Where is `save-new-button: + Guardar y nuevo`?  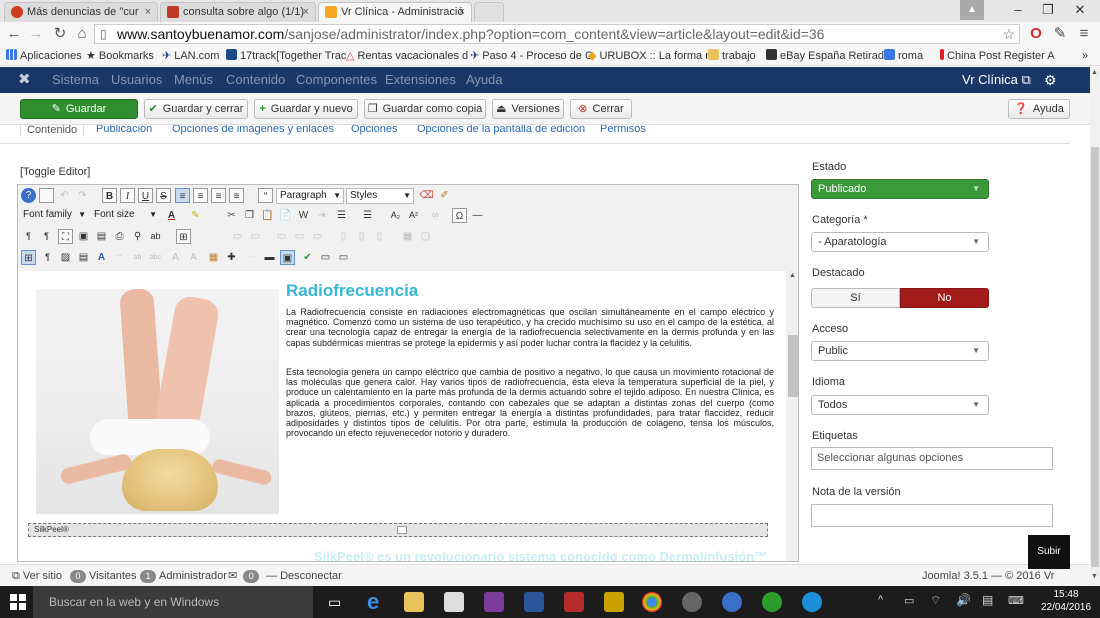 save-new-button: + Guardar y nuevo is located at coordinates (306, 109).